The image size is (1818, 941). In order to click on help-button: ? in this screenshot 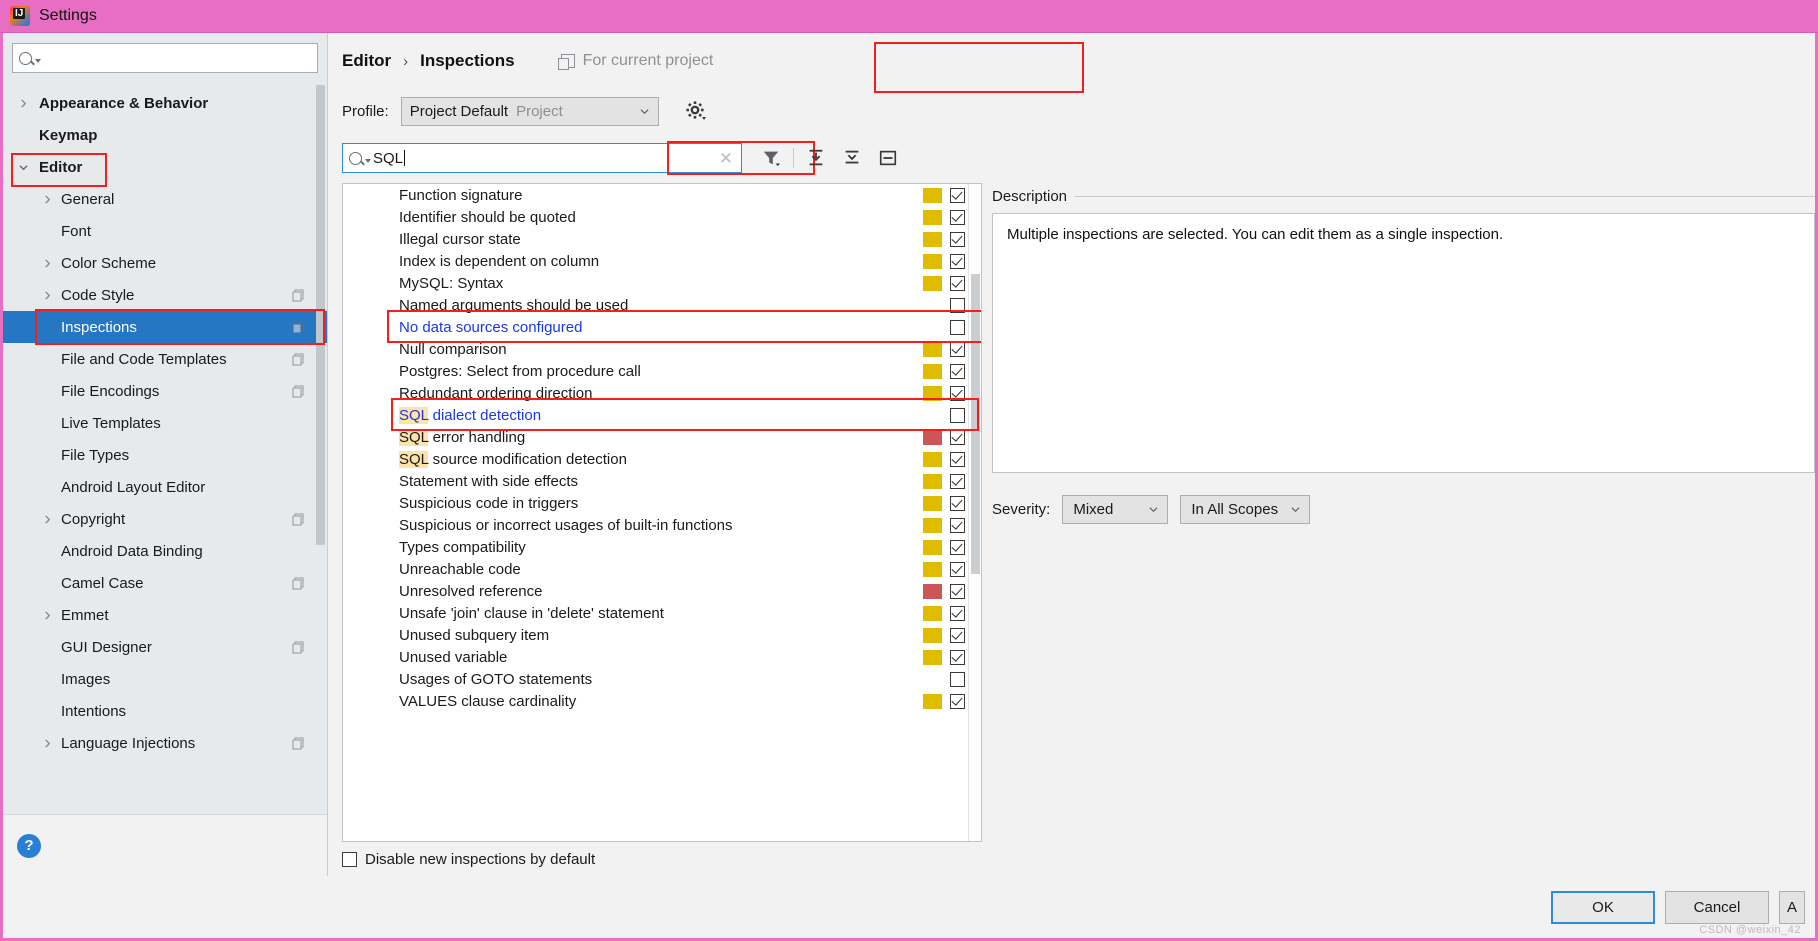, I will do `click(29, 845)`.